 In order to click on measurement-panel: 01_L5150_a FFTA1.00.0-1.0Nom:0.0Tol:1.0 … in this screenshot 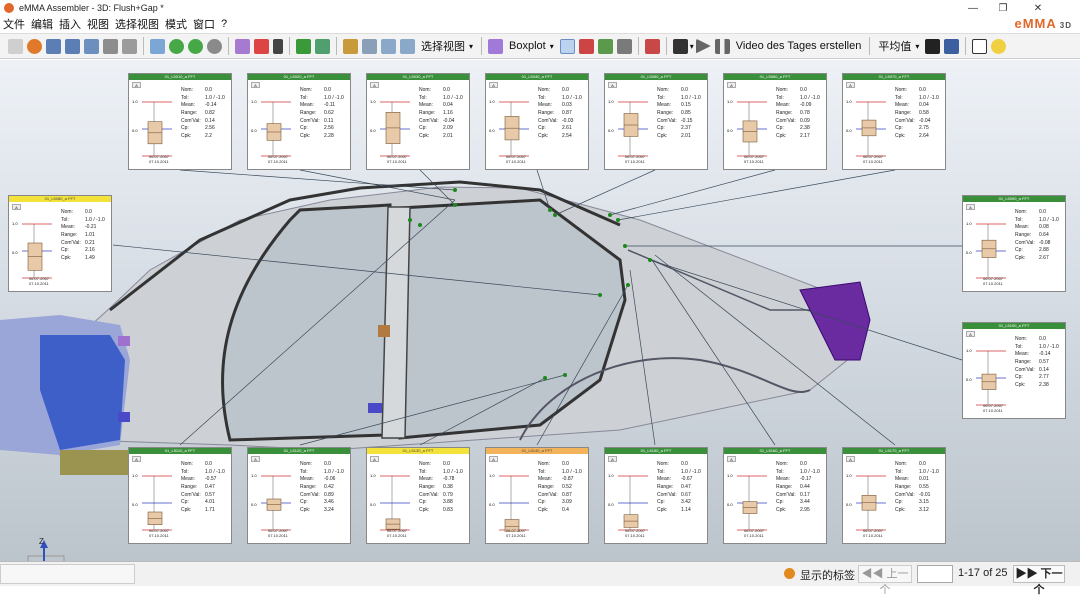, I will do `click(656, 495)`.